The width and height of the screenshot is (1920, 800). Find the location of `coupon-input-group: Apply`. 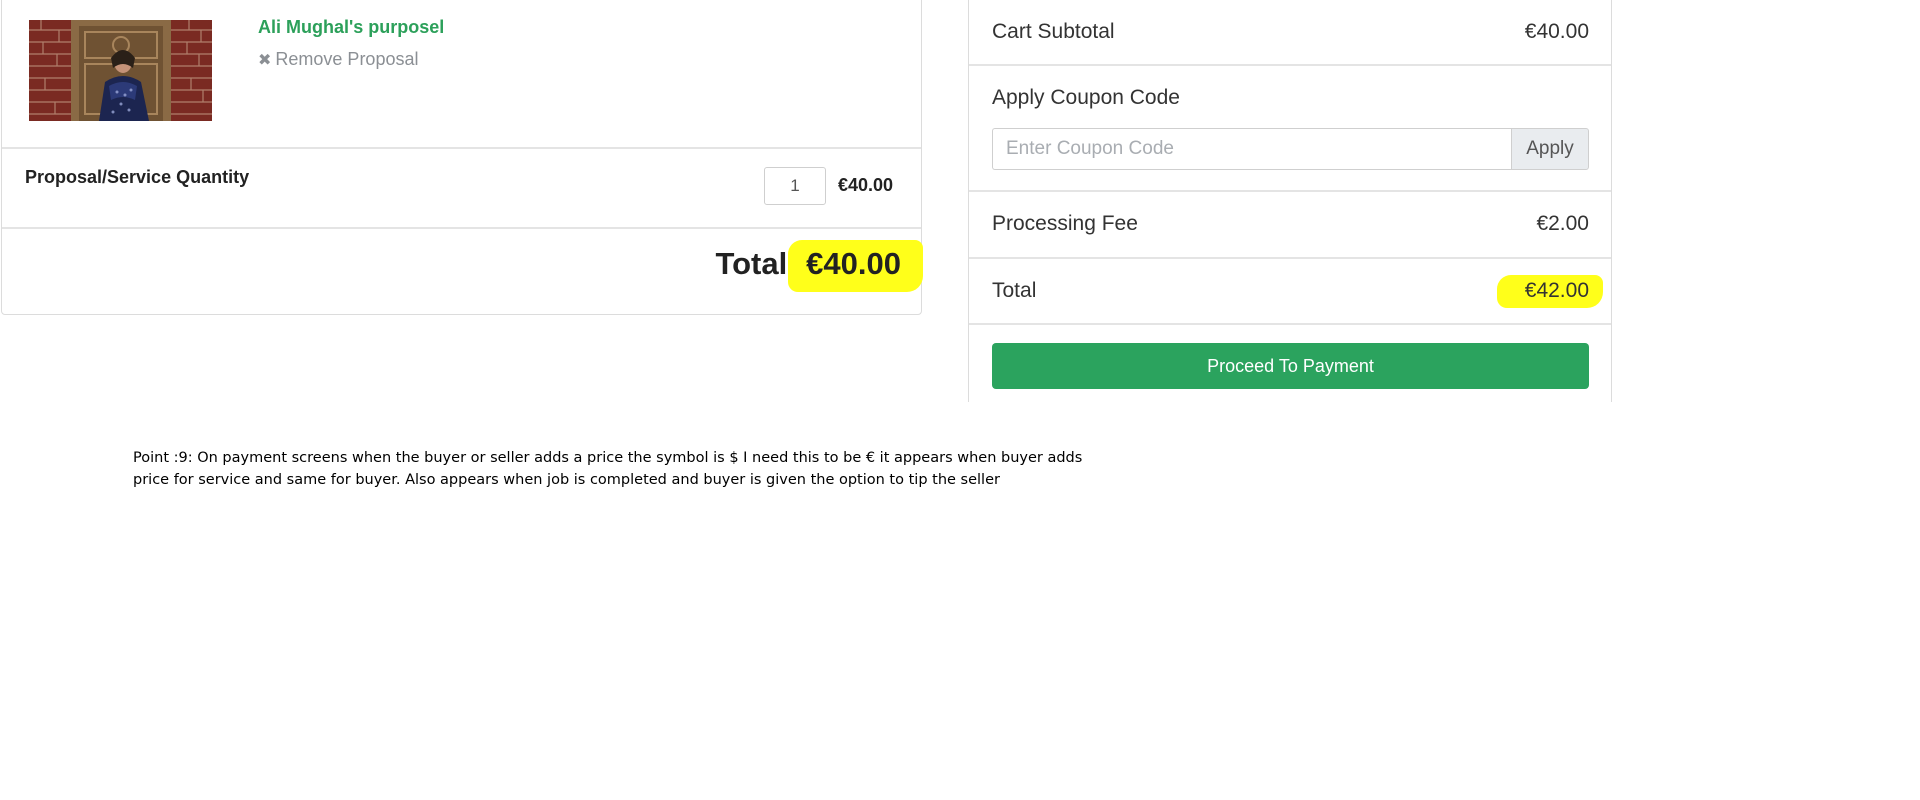

coupon-input-group: Apply is located at coordinates (1290, 149).